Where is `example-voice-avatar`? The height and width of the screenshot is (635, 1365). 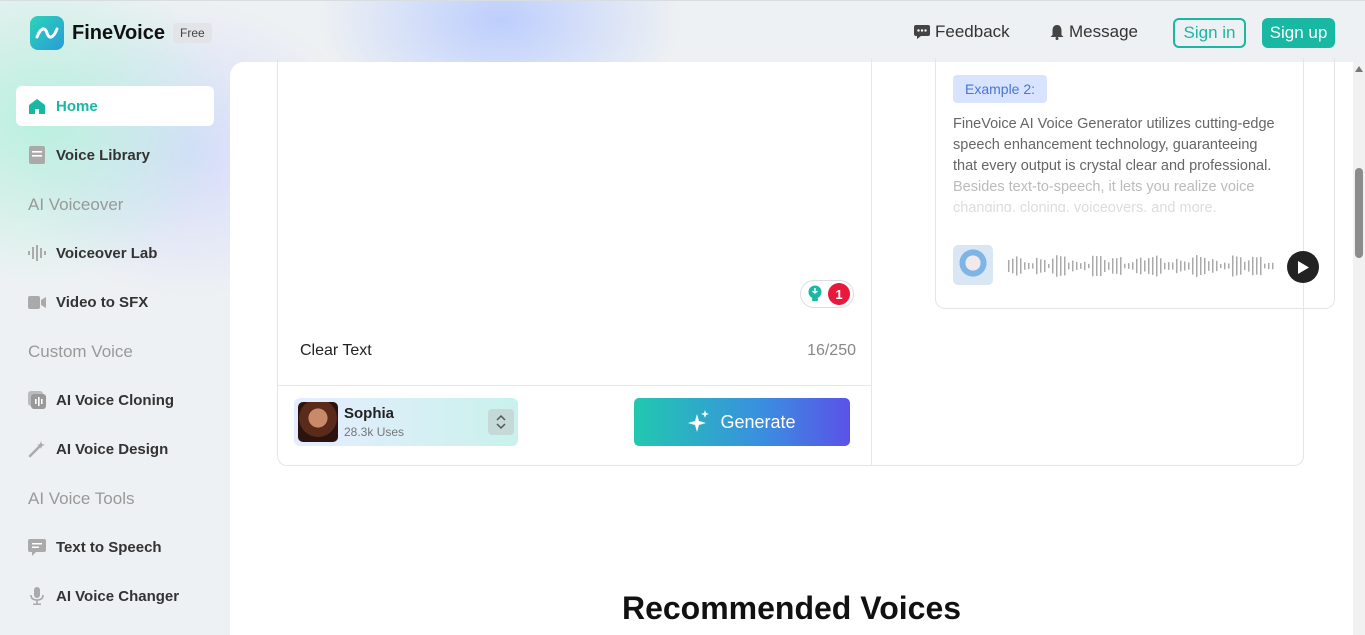
example-voice-avatar is located at coordinates (973, 265).